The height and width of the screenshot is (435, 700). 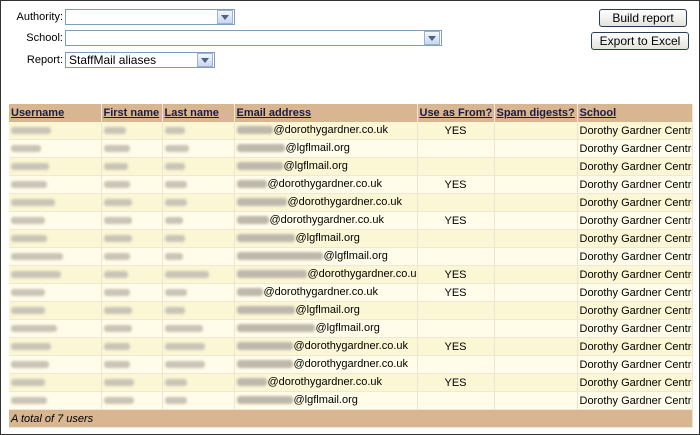 I want to click on school-select, so click(x=253, y=38).